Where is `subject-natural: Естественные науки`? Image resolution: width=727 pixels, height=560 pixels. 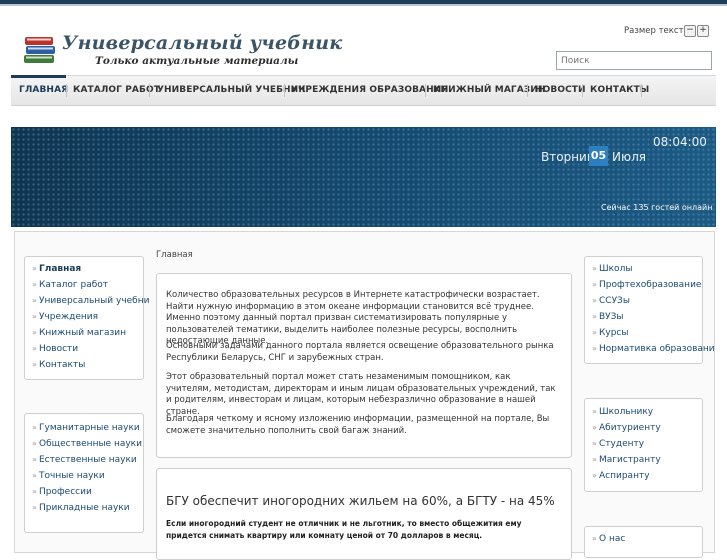 subject-natural: Естественные науки is located at coordinates (88, 460).